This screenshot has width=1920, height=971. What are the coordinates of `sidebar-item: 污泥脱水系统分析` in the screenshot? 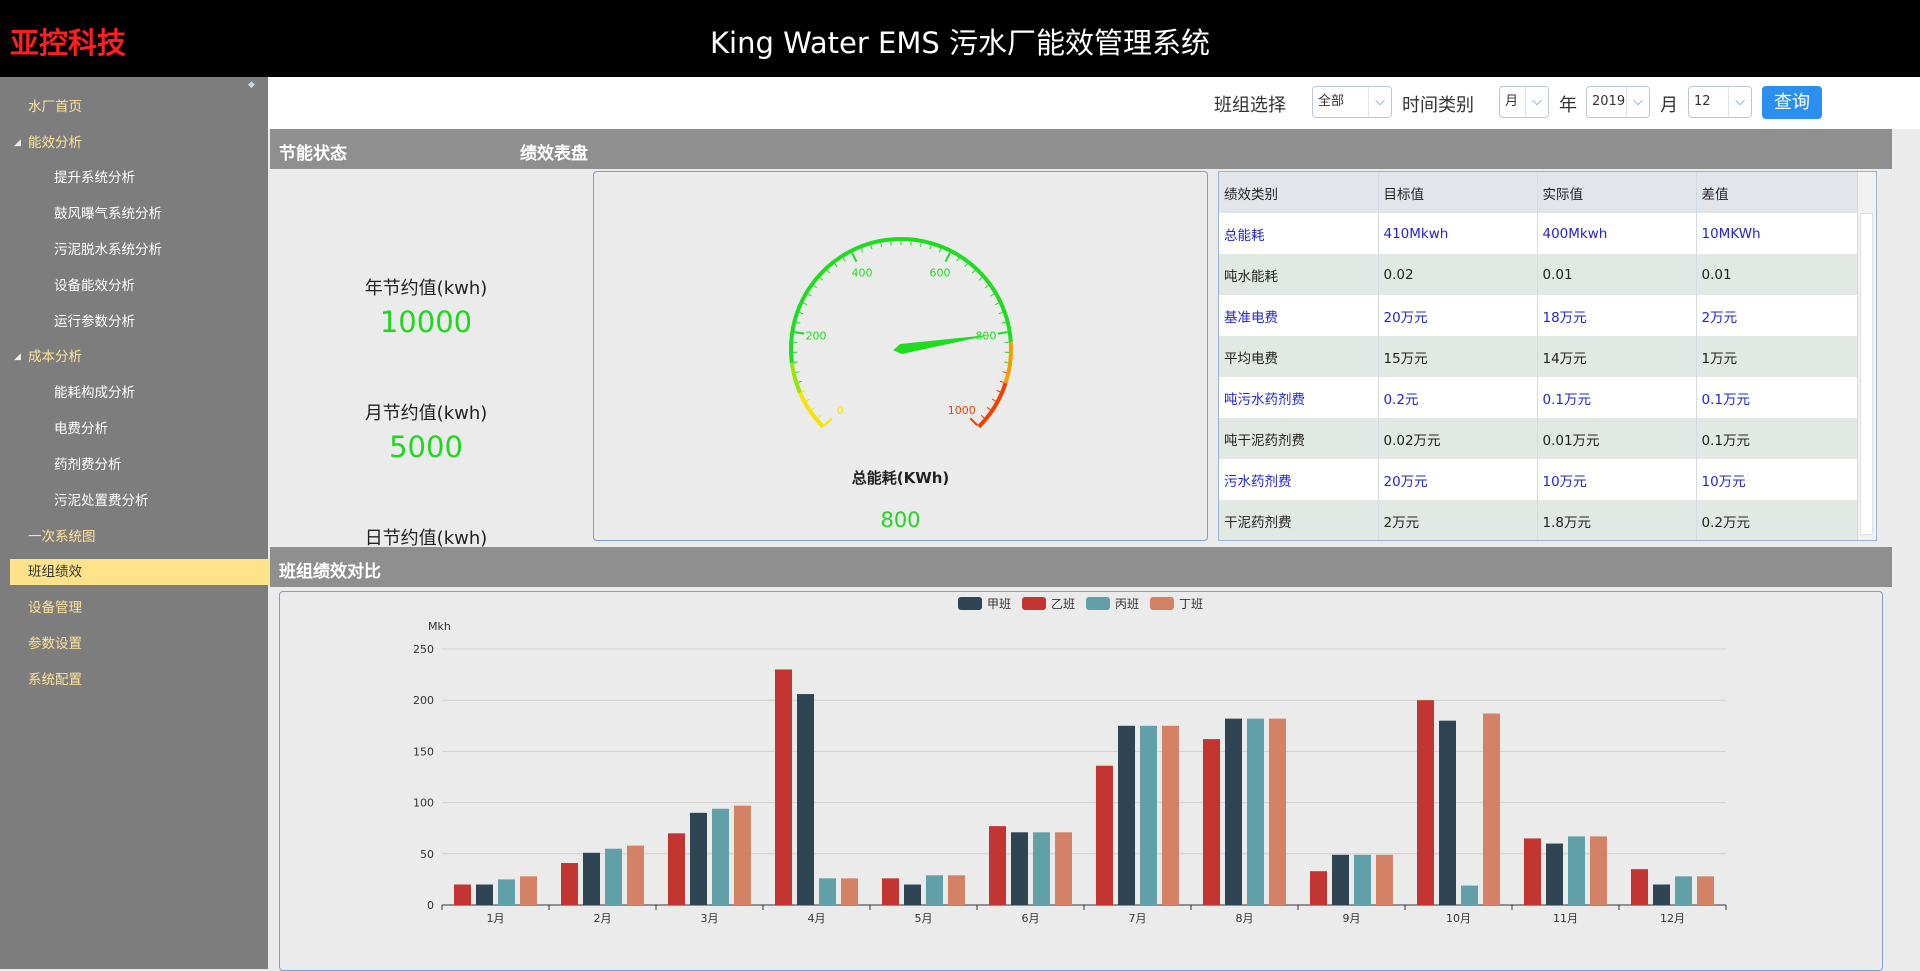 It's located at (156, 250).